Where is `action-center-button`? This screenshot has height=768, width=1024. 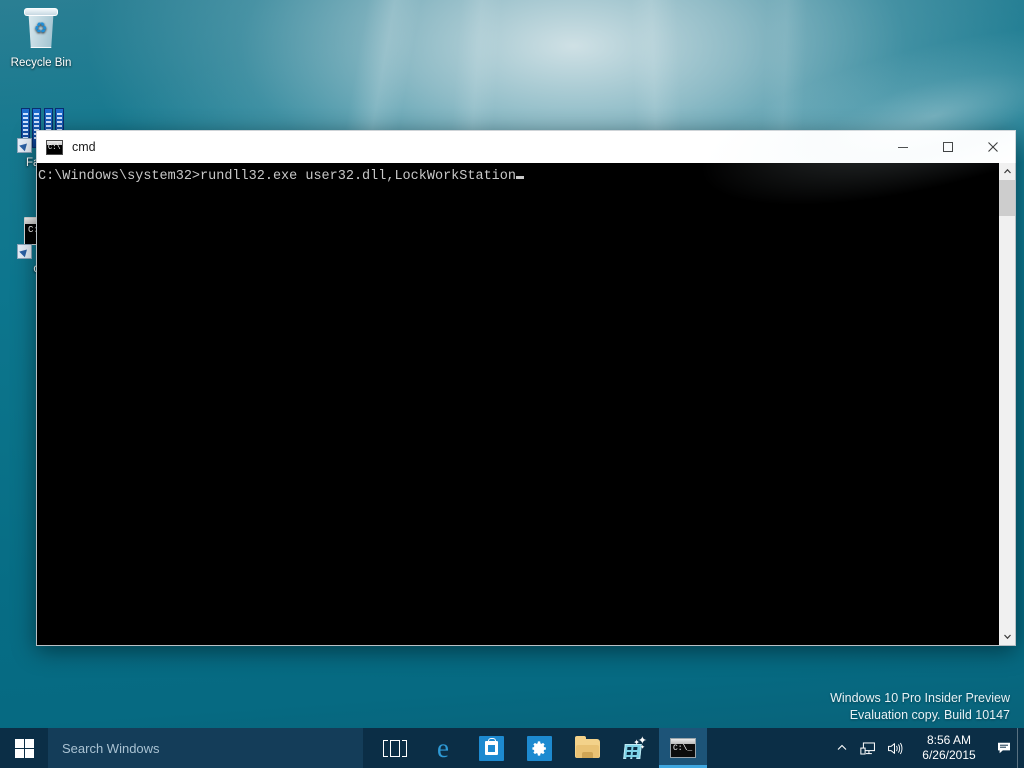 action-center-button is located at coordinates (1004, 748).